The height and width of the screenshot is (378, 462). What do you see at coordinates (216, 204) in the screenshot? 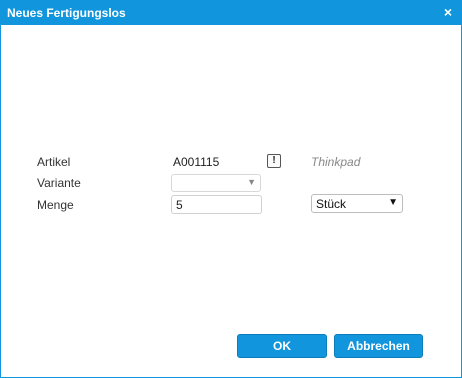
I see `menge-input: 5` at bounding box center [216, 204].